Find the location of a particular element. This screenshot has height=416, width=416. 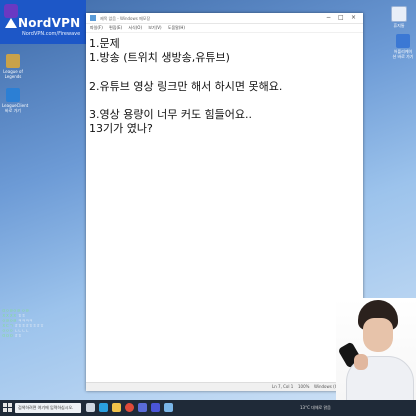

discord-icon is located at coordinates (155, 407).